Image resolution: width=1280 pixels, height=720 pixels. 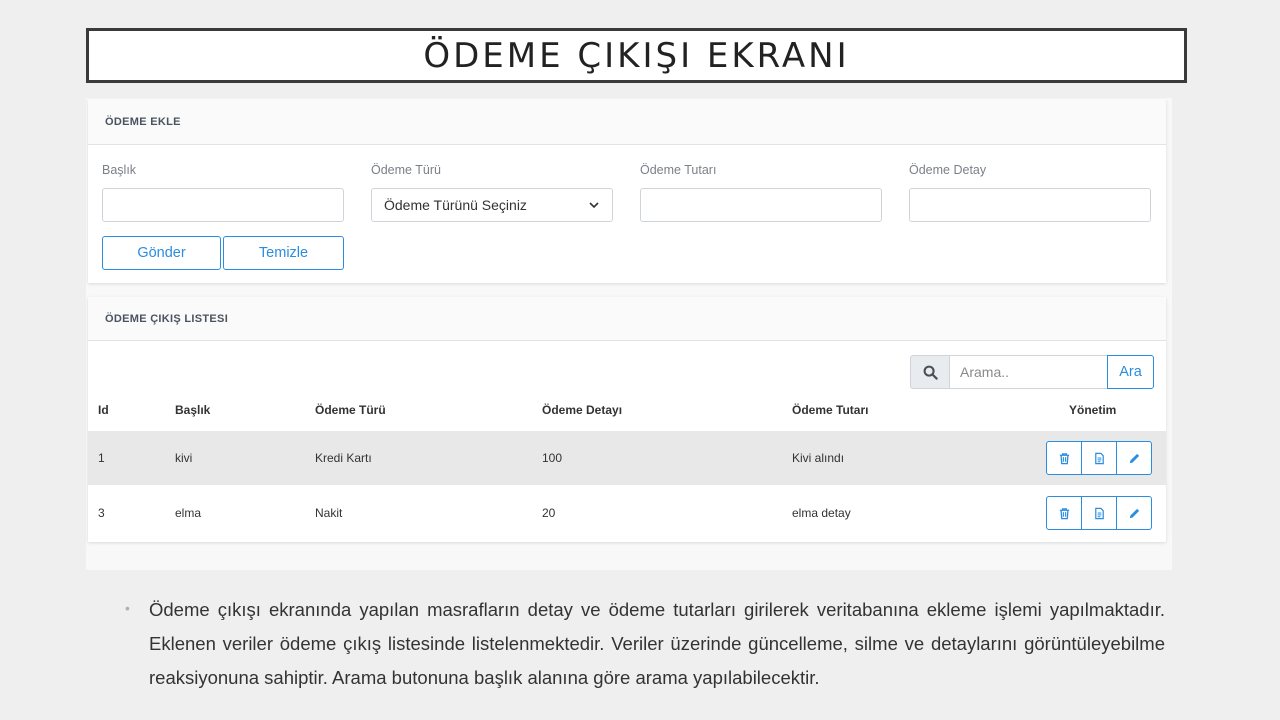 What do you see at coordinates (184, 458) in the screenshot?
I see `cell-title: kivi` at bounding box center [184, 458].